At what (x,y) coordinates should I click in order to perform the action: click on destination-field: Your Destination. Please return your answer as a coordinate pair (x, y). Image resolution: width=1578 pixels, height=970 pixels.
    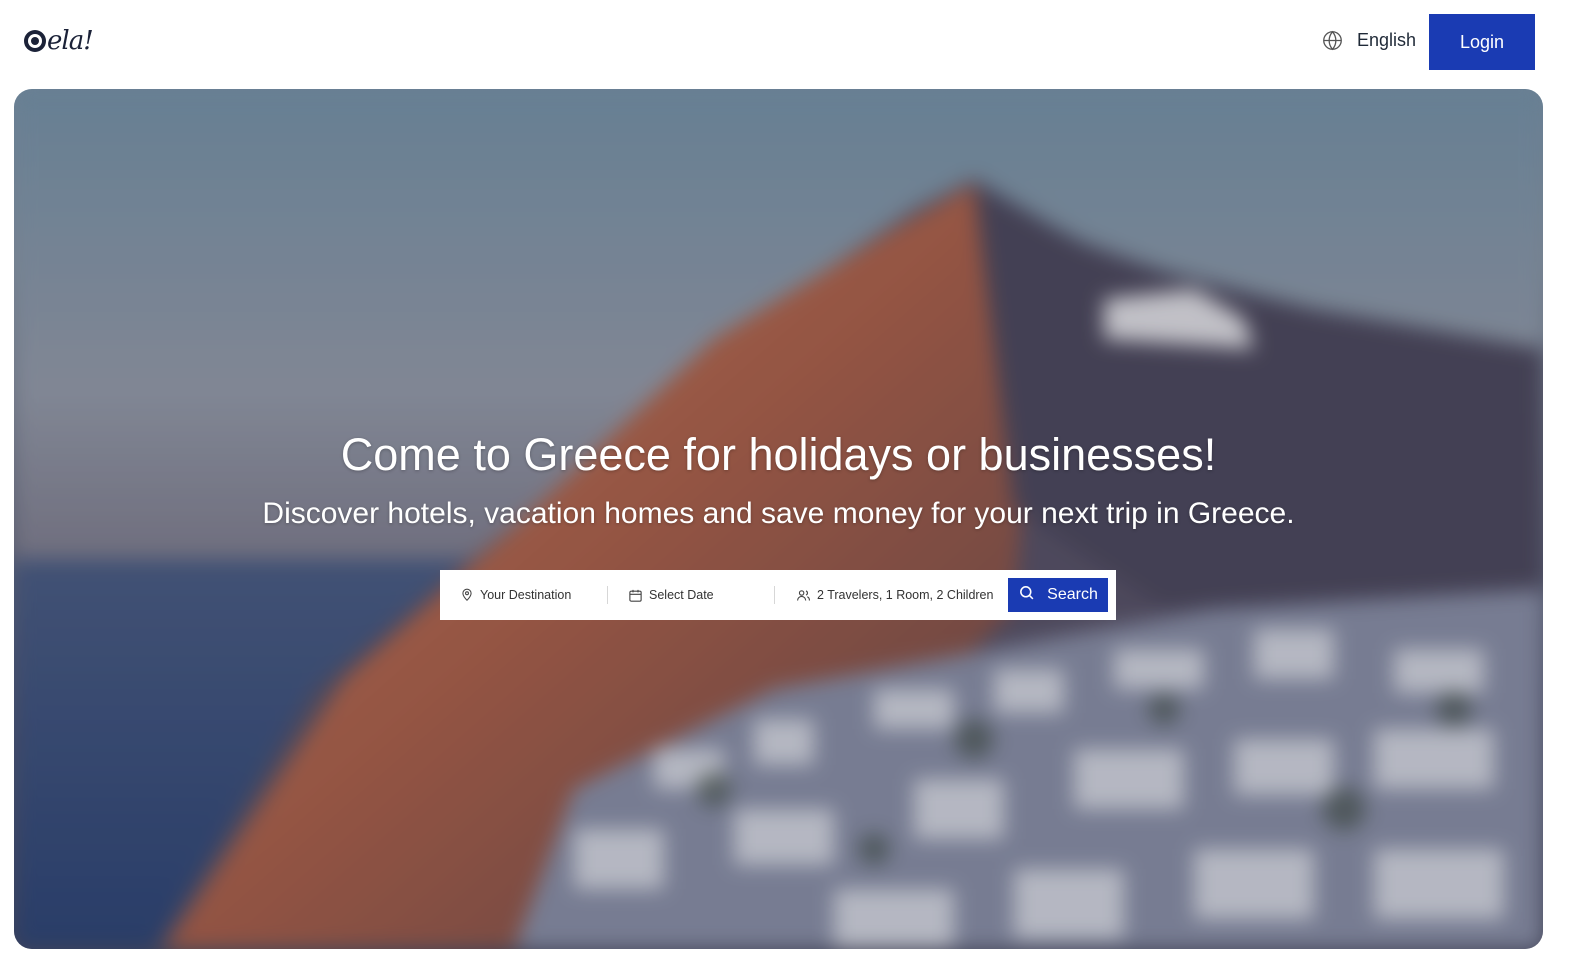
    Looking at the image, I should click on (534, 595).